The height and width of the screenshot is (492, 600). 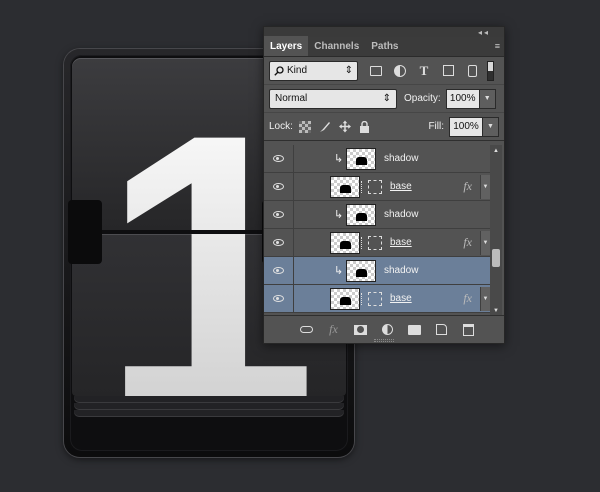 What do you see at coordinates (336, 46) in the screenshot?
I see `tab-channels: Channels` at bounding box center [336, 46].